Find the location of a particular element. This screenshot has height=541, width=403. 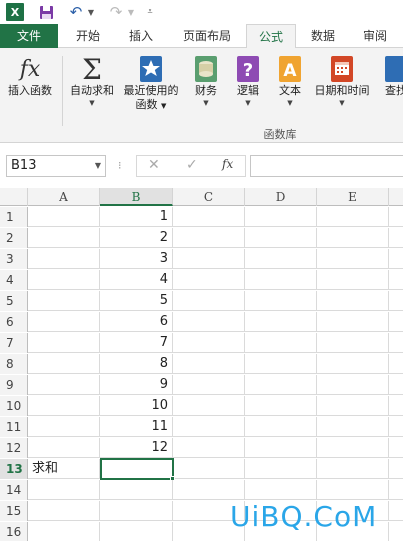

tab-file: 文件 is located at coordinates (29, 36).